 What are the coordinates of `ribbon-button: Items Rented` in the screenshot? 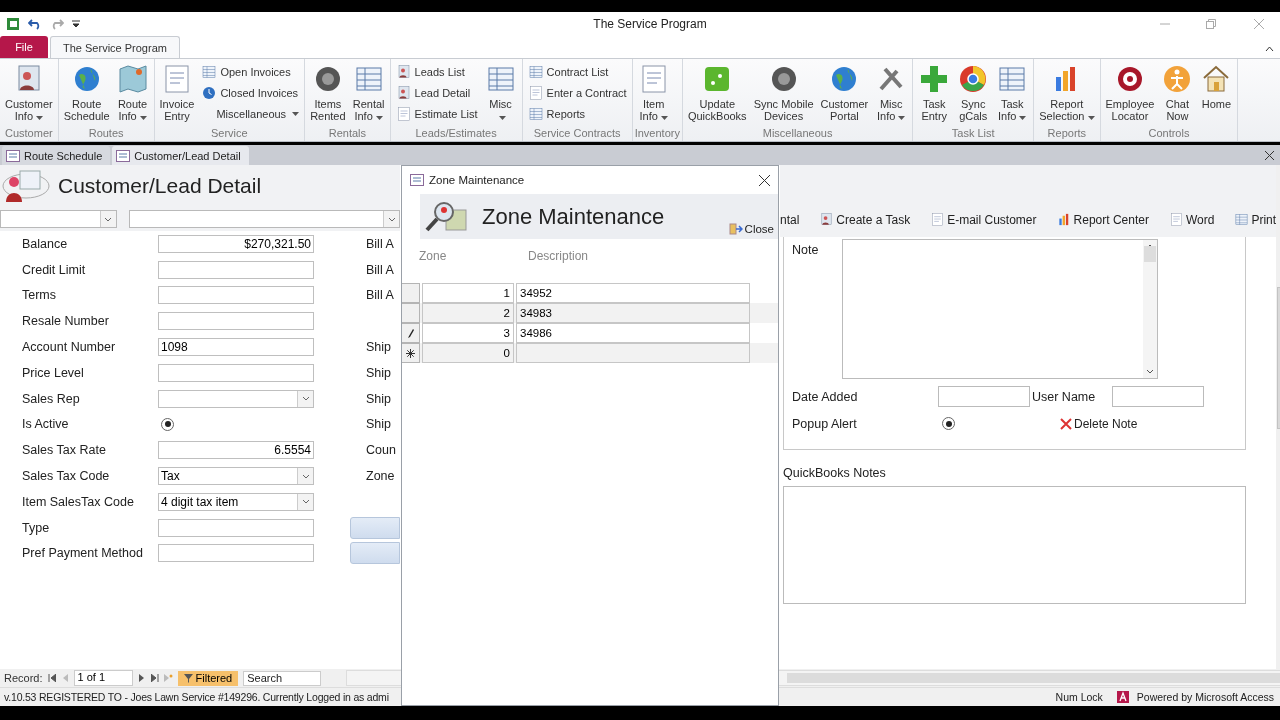 It's located at (328, 92).